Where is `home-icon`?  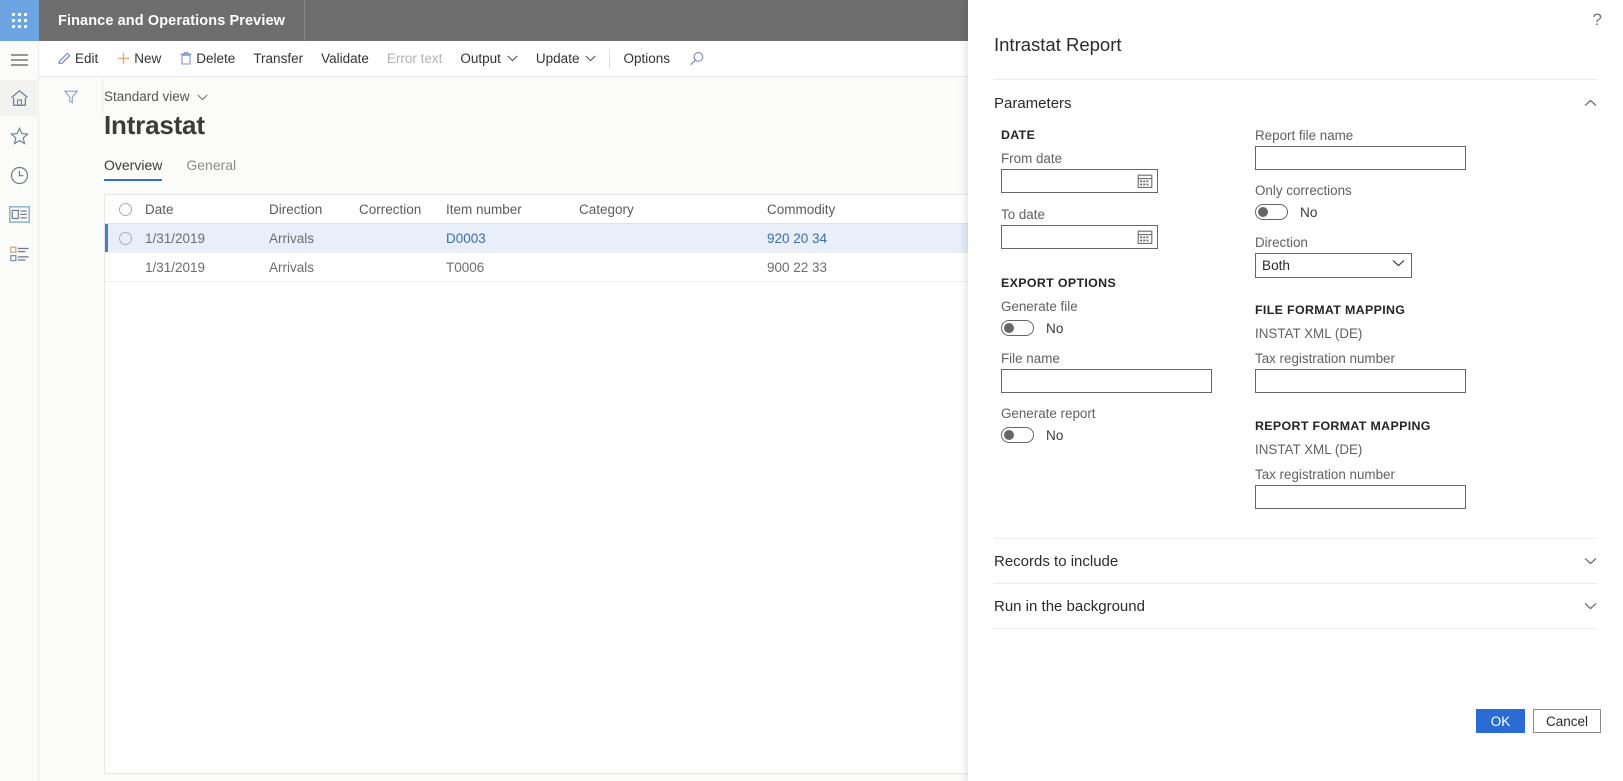 home-icon is located at coordinates (19, 97).